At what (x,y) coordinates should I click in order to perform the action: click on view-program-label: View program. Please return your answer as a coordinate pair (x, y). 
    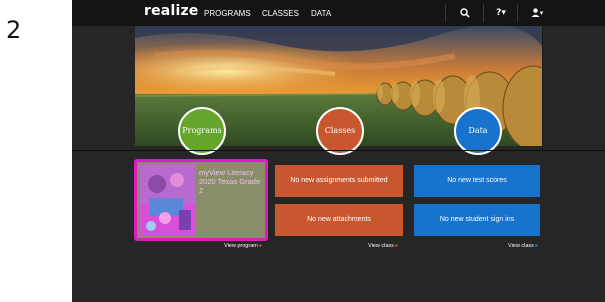
    Looking at the image, I should click on (241, 246).